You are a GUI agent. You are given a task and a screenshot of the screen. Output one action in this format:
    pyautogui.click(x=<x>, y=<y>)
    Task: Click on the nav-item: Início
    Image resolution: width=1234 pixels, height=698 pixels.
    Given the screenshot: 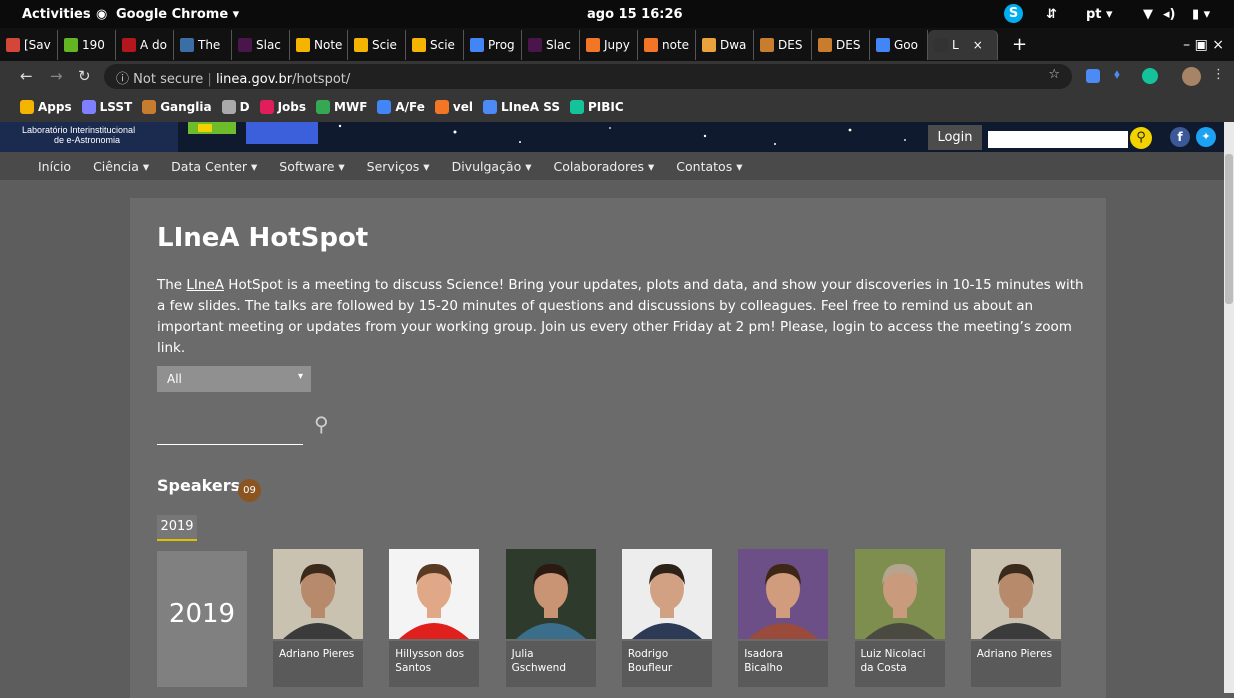 What is the action you would take?
    pyautogui.click(x=54, y=166)
    